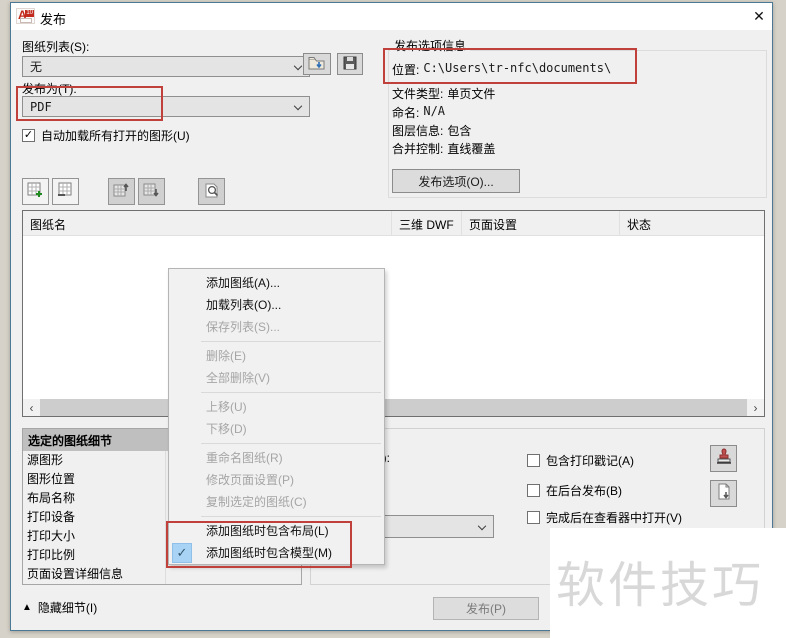 The width and height of the screenshot is (786, 638). I want to click on auto-load-label: 自动加载所有打开的图形(U), so click(115, 136).